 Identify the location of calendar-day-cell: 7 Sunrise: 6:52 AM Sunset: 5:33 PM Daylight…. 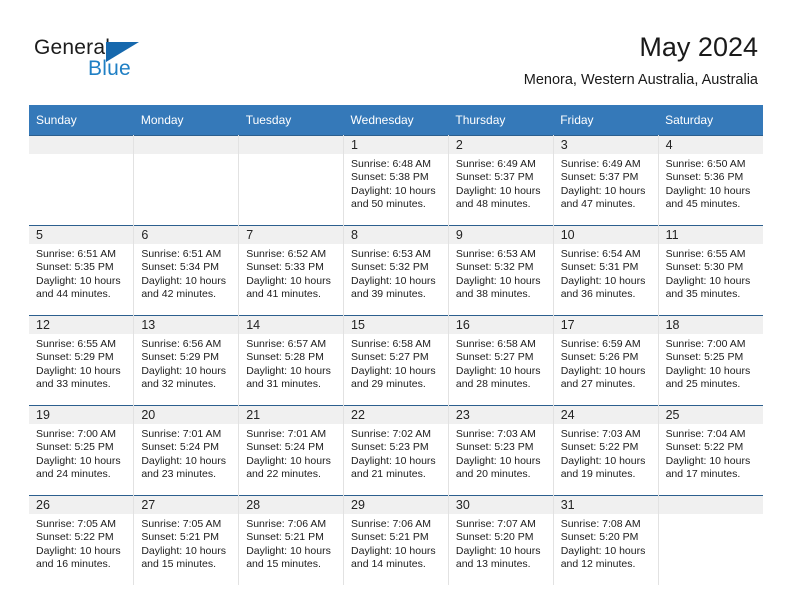
(291, 270).